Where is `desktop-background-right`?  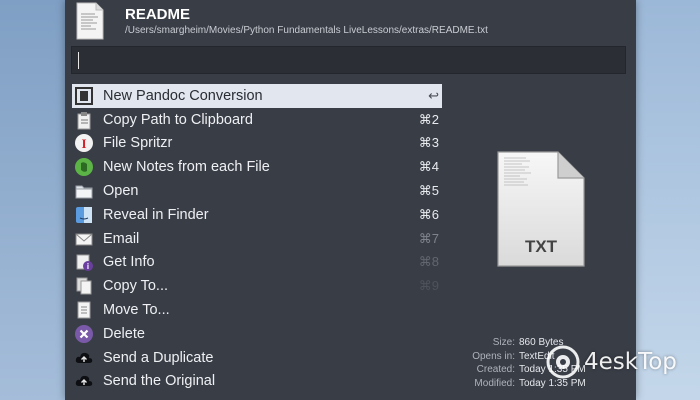
desktop-background-right is located at coordinates (668, 200).